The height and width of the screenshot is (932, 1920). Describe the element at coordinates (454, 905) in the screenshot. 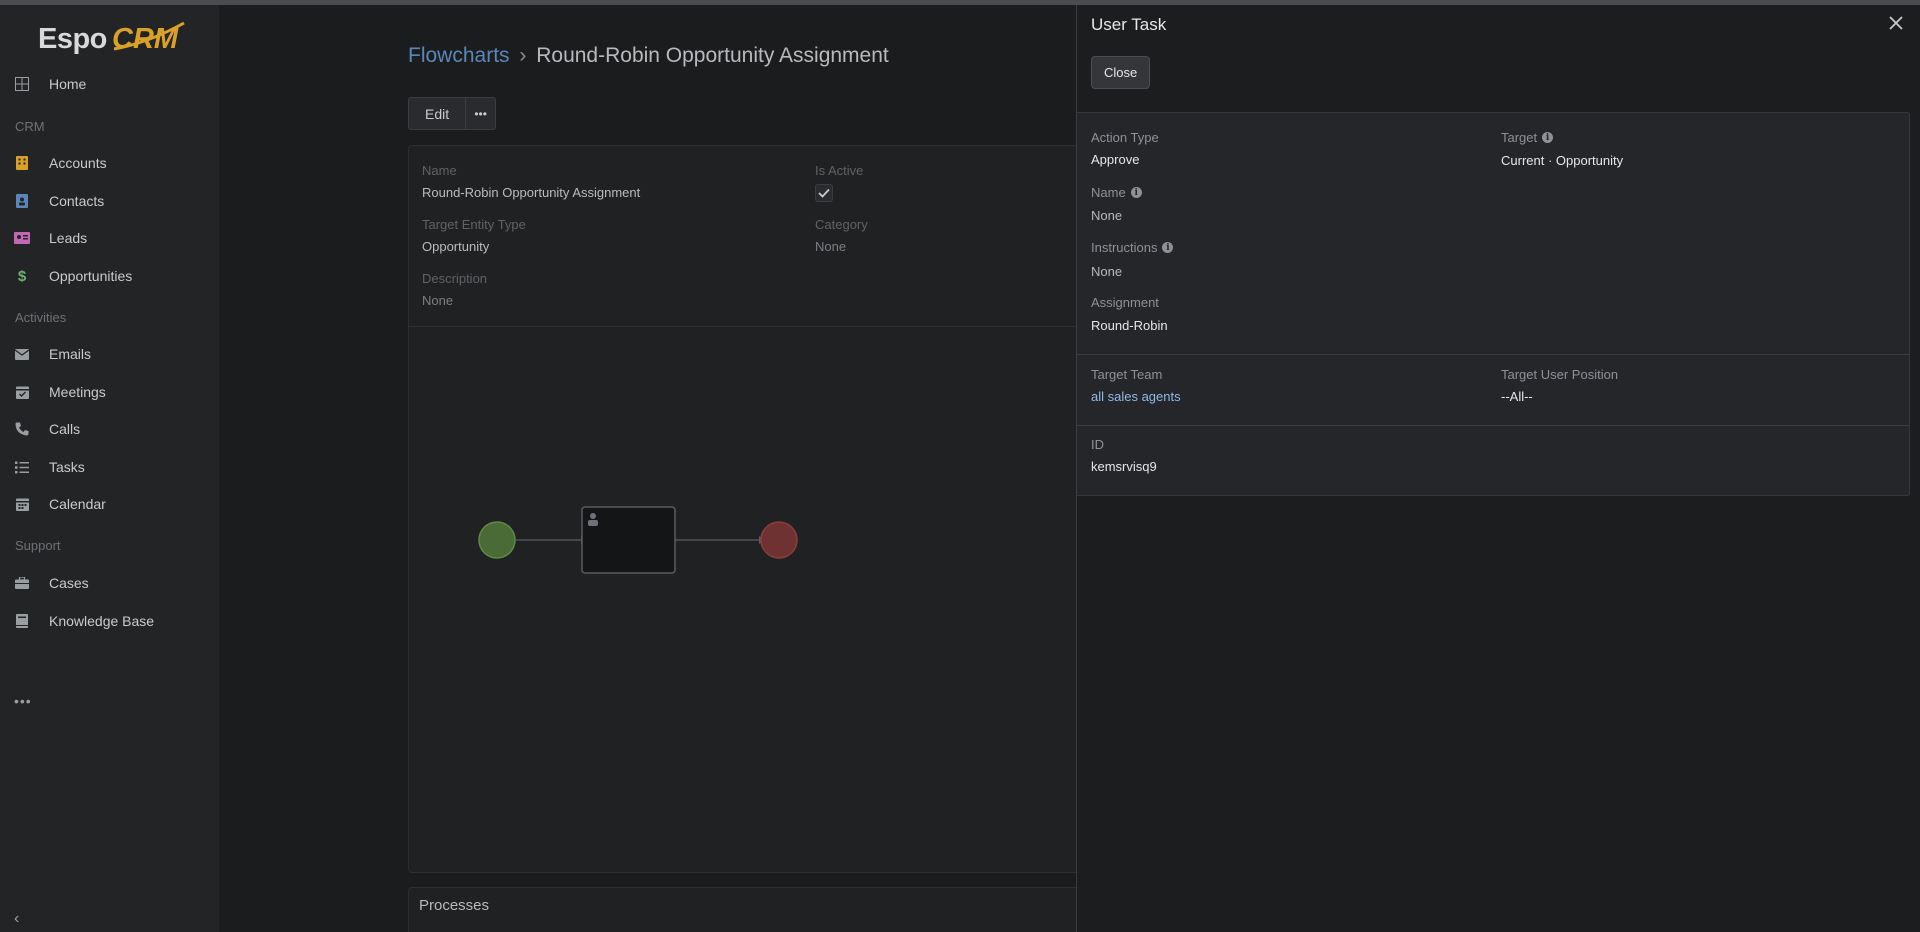

I see `processes-title: Processes` at that location.